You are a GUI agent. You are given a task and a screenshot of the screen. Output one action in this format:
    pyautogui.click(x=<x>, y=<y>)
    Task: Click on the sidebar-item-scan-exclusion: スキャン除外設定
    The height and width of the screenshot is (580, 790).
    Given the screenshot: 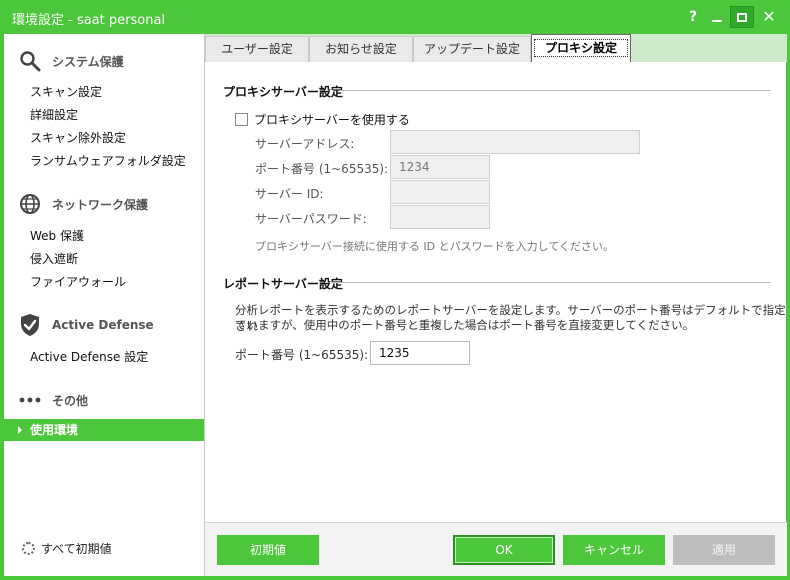 What is the action you would take?
    pyautogui.click(x=78, y=137)
    